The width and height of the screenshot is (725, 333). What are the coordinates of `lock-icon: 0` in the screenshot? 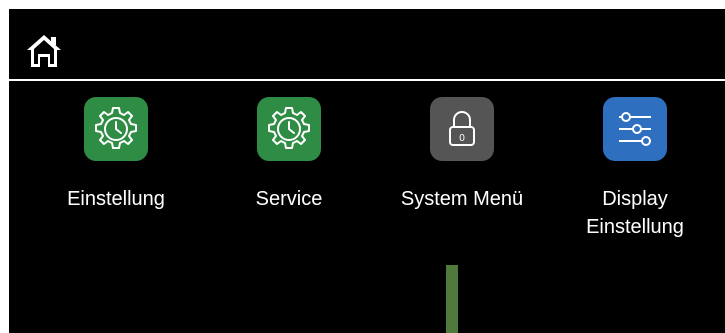 It's located at (462, 128).